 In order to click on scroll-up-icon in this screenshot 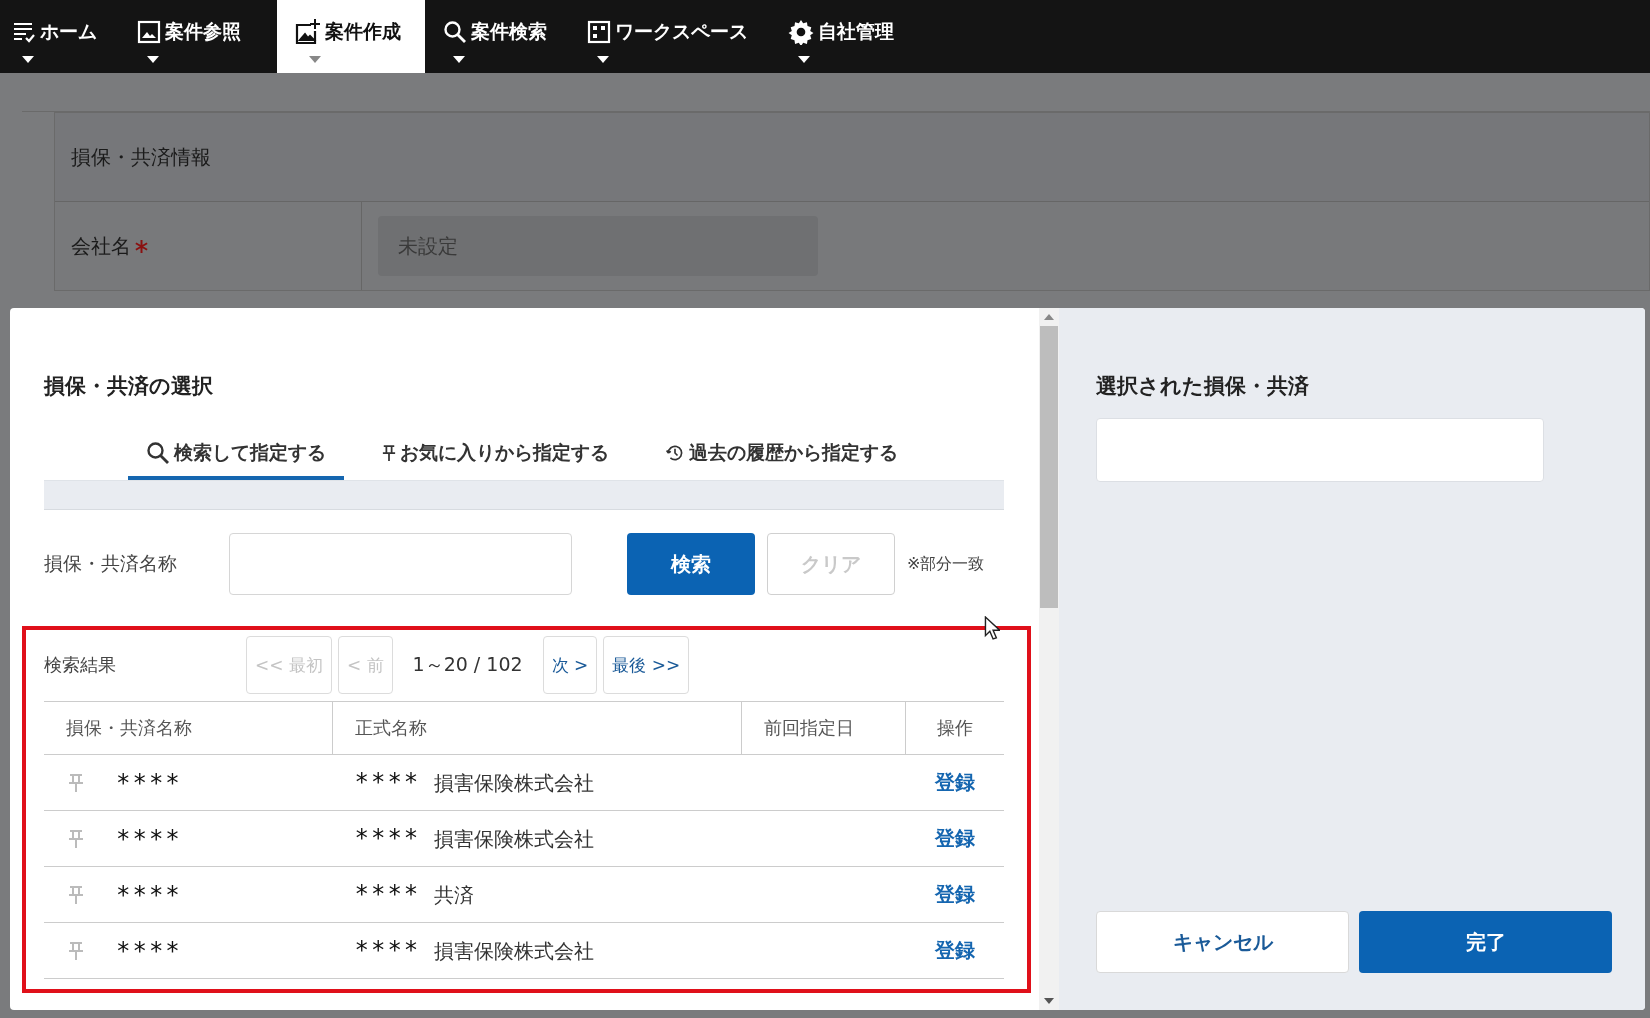, I will do `click(1049, 317)`.